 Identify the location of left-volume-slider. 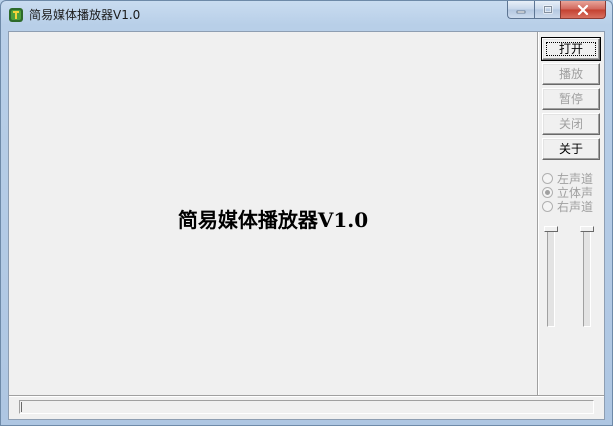
(551, 276).